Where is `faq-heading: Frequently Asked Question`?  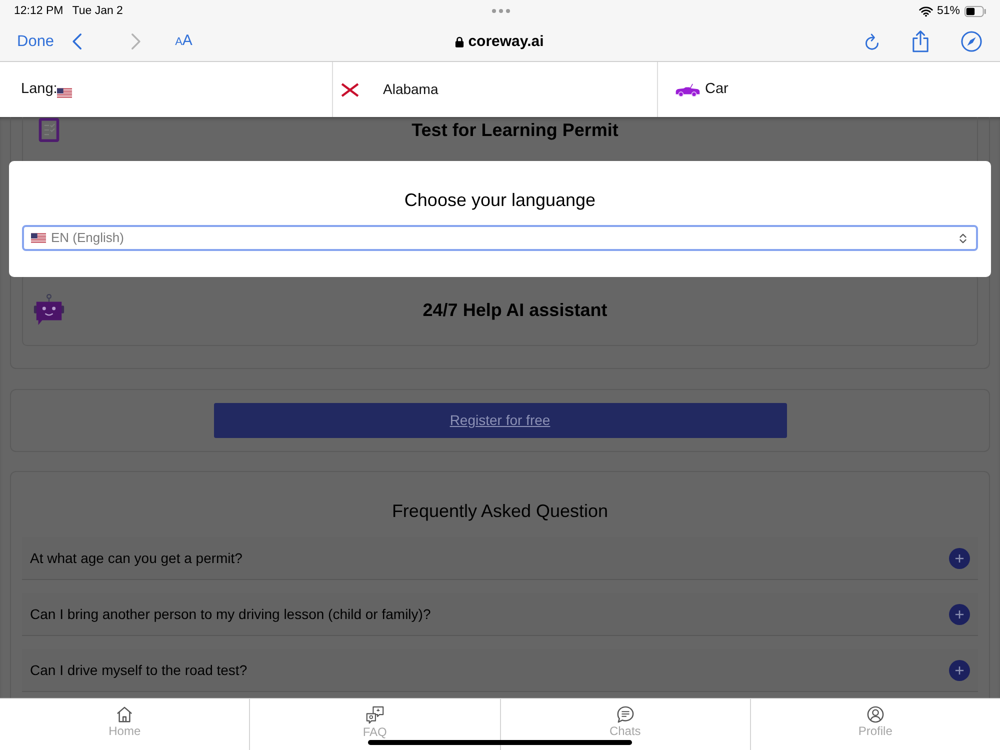 faq-heading: Frequently Asked Question is located at coordinates (500, 511).